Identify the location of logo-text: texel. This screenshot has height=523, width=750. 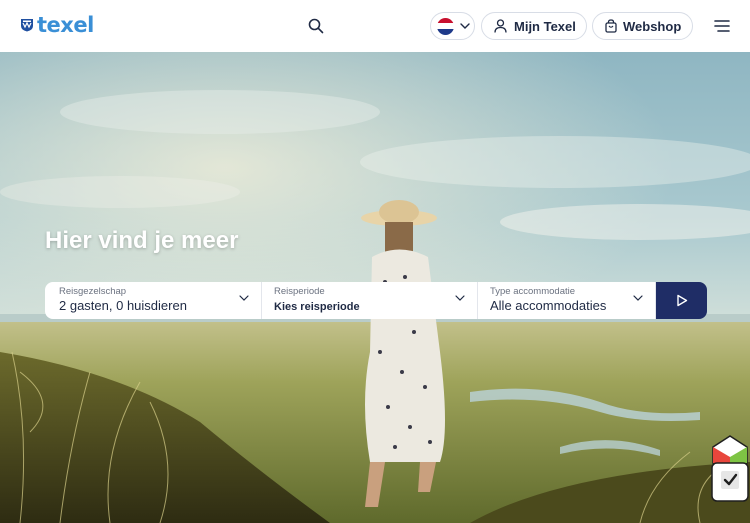
(65, 25).